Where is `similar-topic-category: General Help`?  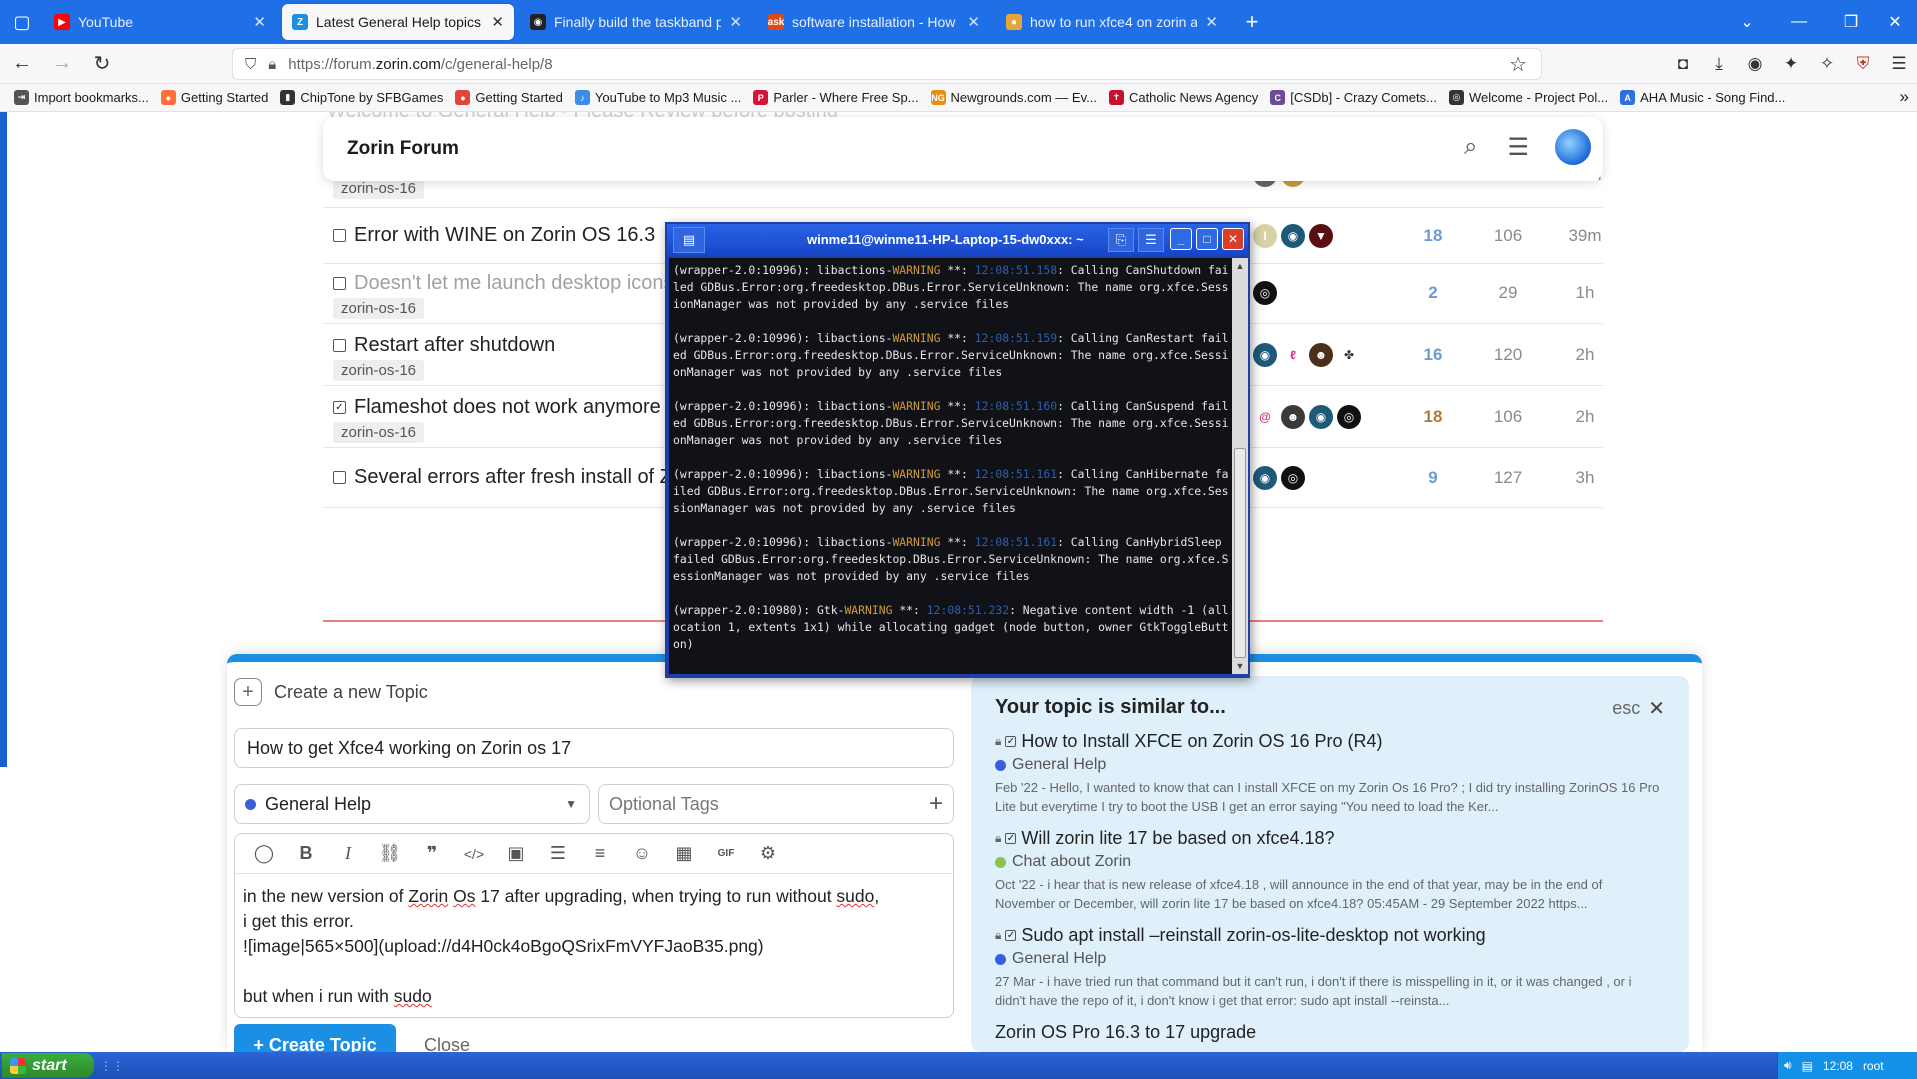
similar-topic-category: General Help is located at coordinates (1330, 765).